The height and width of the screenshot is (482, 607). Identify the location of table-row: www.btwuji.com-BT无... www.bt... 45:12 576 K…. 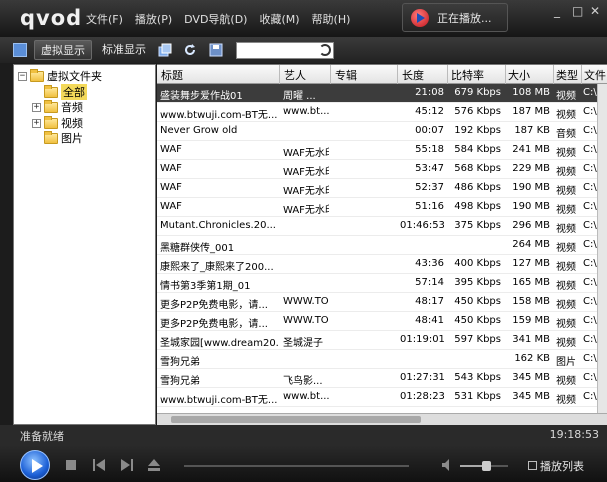
(377, 112).